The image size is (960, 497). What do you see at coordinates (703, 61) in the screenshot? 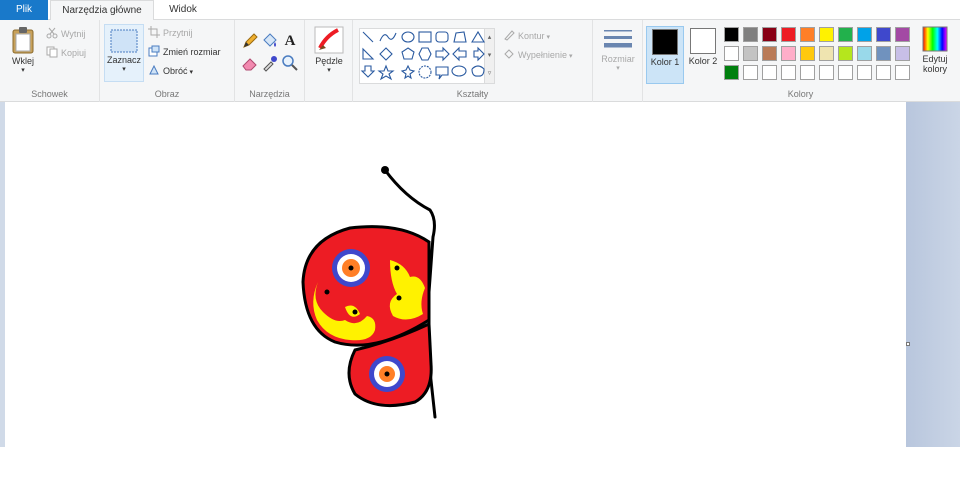
I see `color2-label: Kolor 2` at bounding box center [703, 61].